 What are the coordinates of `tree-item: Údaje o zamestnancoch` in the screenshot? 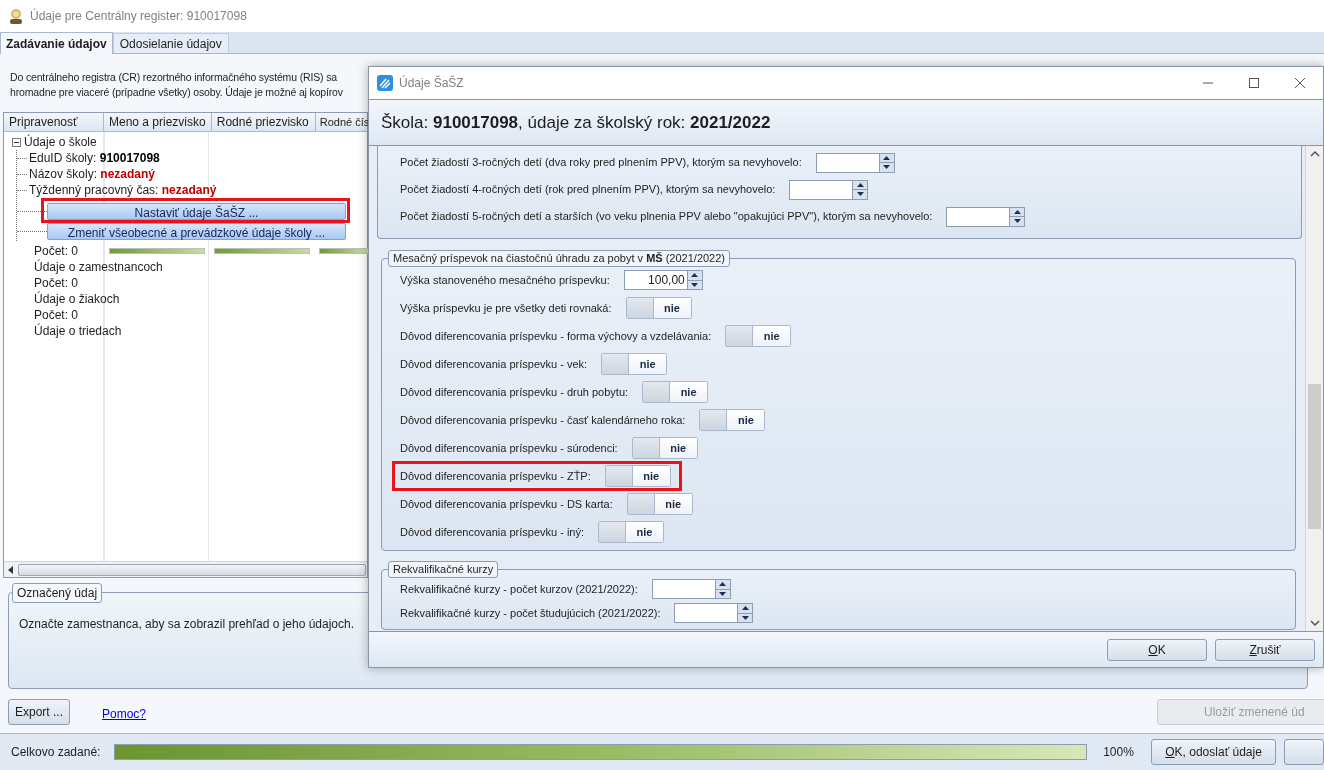 It's located at (98, 267).